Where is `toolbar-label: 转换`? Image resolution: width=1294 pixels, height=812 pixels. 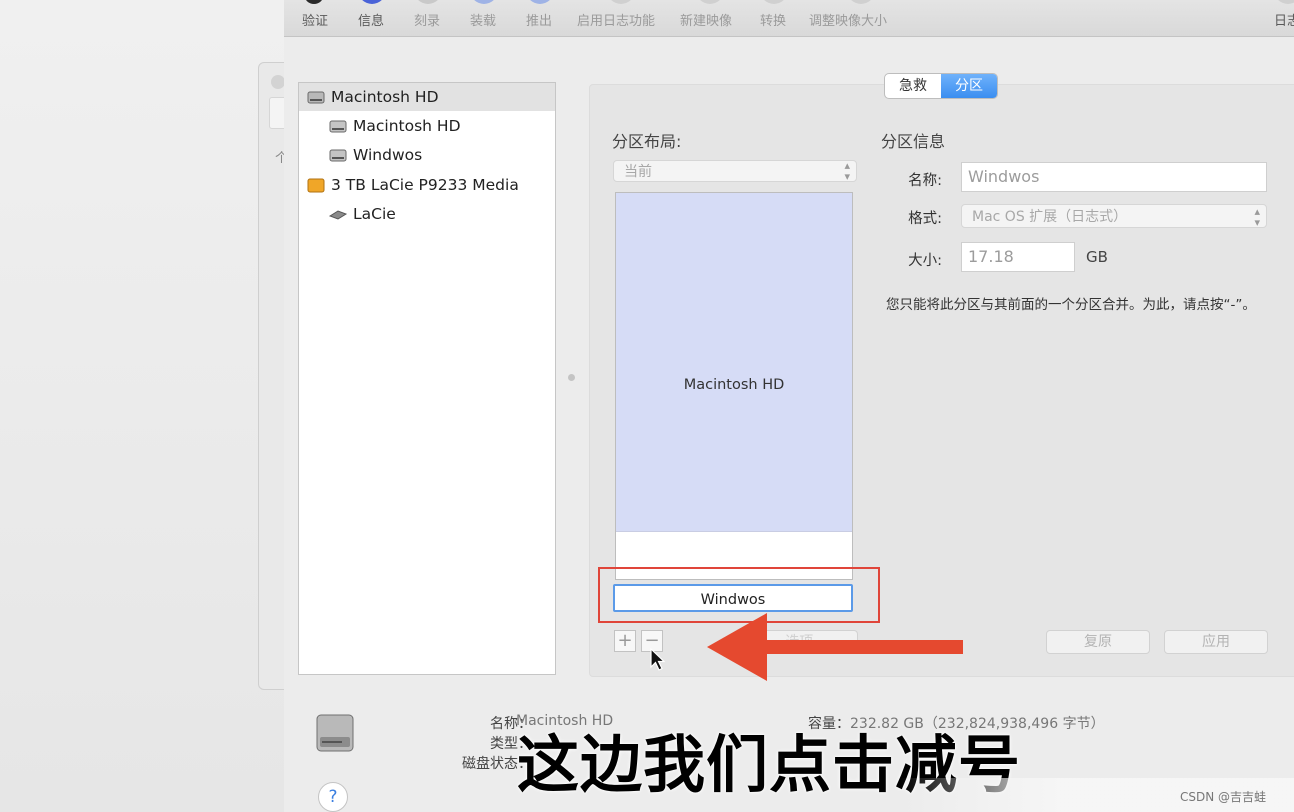 toolbar-label: 转换 is located at coordinates (773, 21).